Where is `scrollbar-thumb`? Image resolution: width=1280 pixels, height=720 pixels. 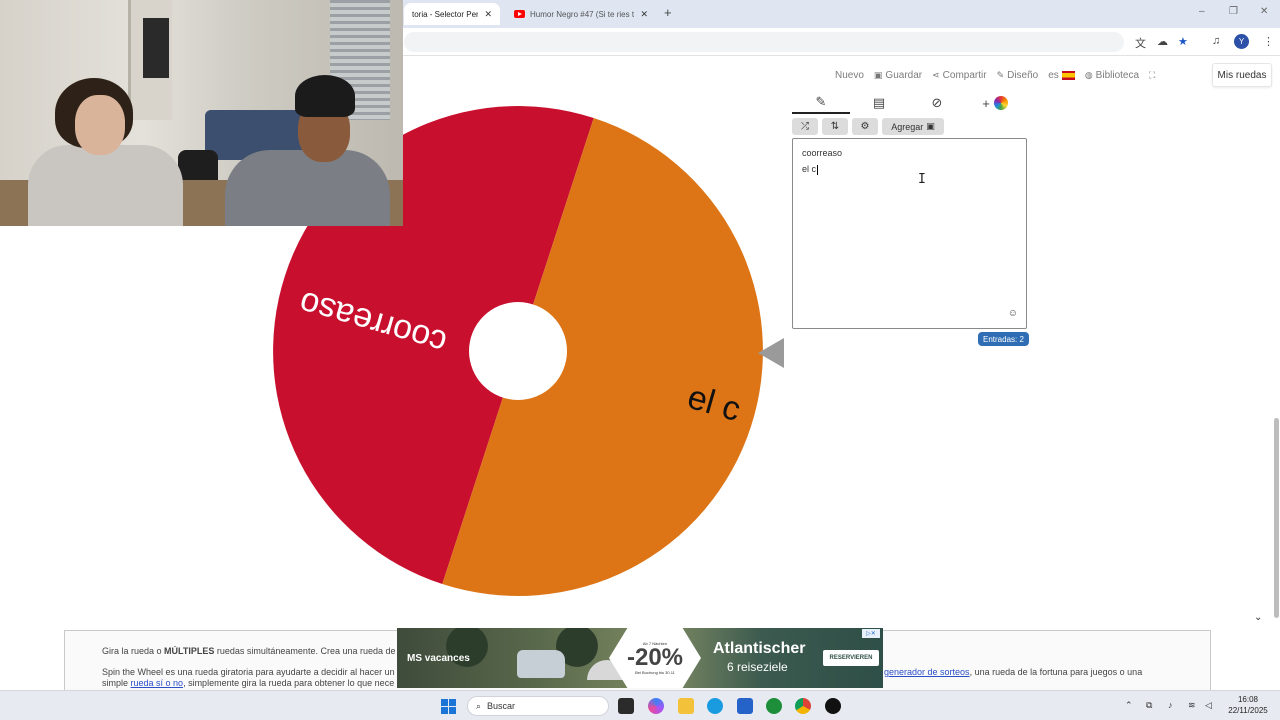 scrollbar-thumb is located at coordinates (1276, 518).